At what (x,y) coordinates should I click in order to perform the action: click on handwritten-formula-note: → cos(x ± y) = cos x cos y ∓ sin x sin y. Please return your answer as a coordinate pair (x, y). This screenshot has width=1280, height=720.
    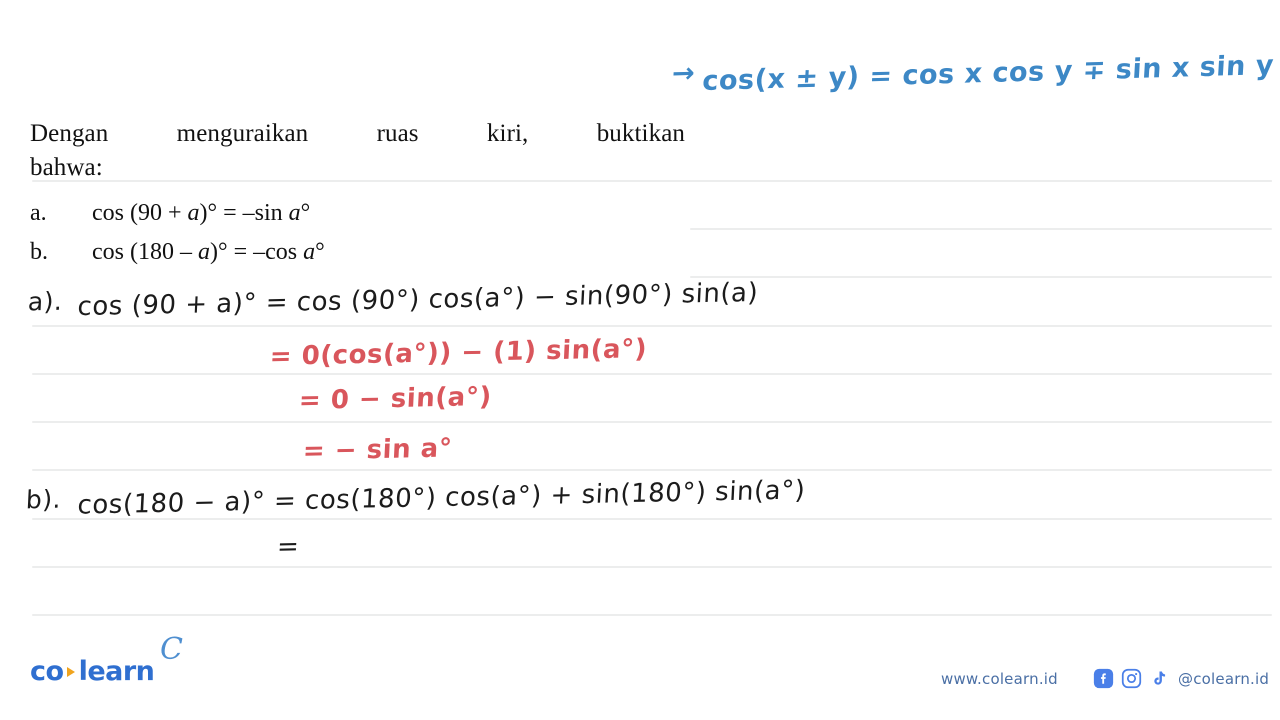
    Looking at the image, I should click on (973, 73).